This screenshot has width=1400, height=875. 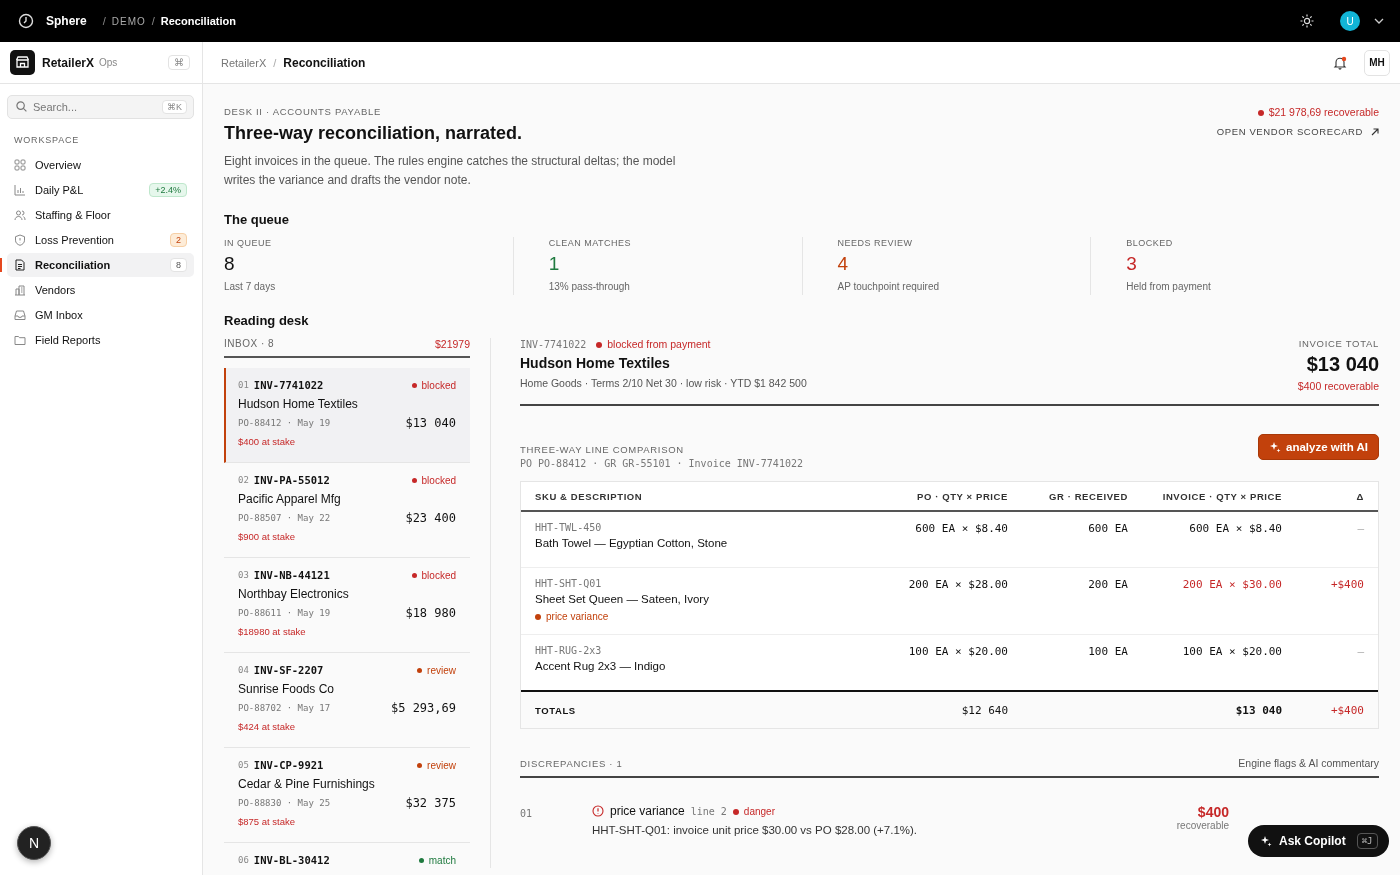 I want to click on item-number: 04, so click(x=243, y=670).